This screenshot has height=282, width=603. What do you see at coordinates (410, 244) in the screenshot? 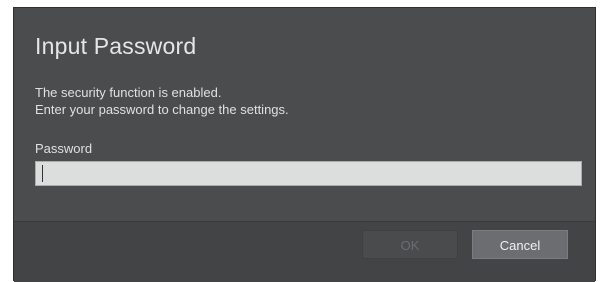
I see `ok-button: OK` at bounding box center [410, 244].